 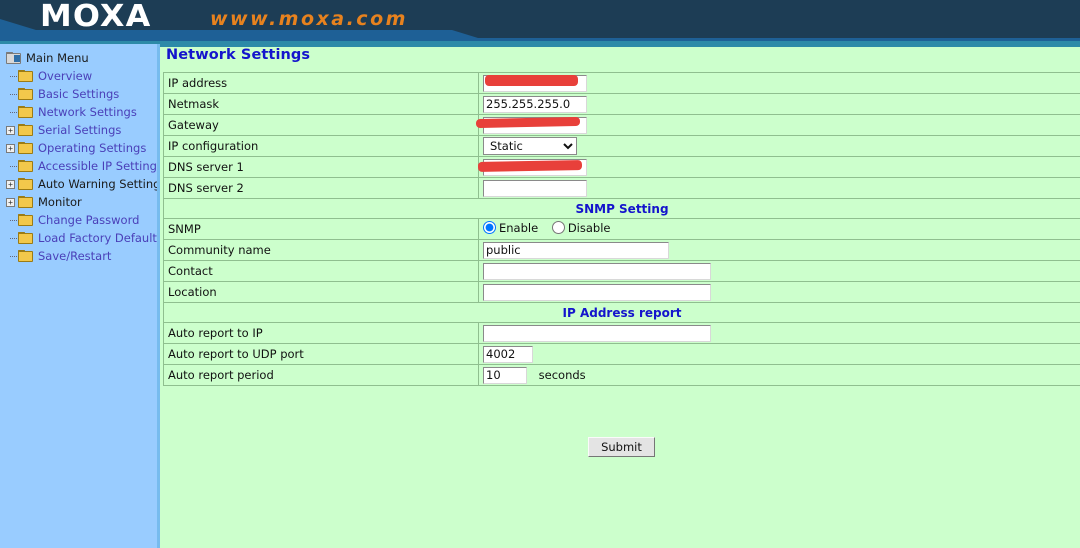 What do you see at coordinates (321, 292) in the screenshot?
I see `label-location: Location` at bounding box center [321, 292].